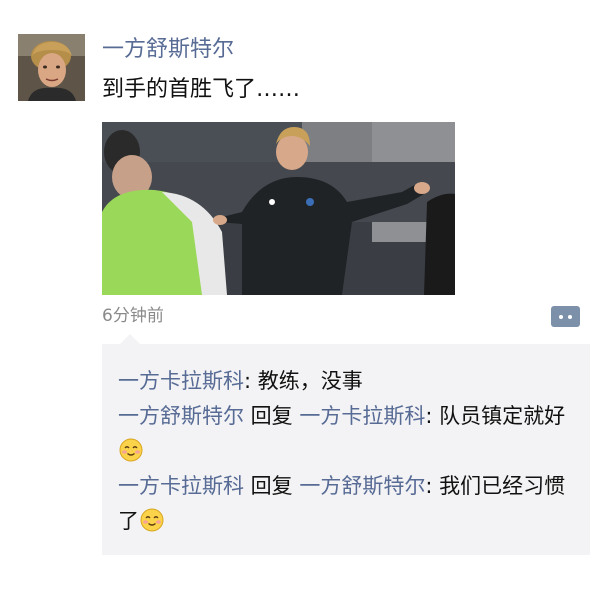 This screenshot has width=600, height=610. I want to click on reply-to-name: 一方卡拉斯科, so click(362, 416).